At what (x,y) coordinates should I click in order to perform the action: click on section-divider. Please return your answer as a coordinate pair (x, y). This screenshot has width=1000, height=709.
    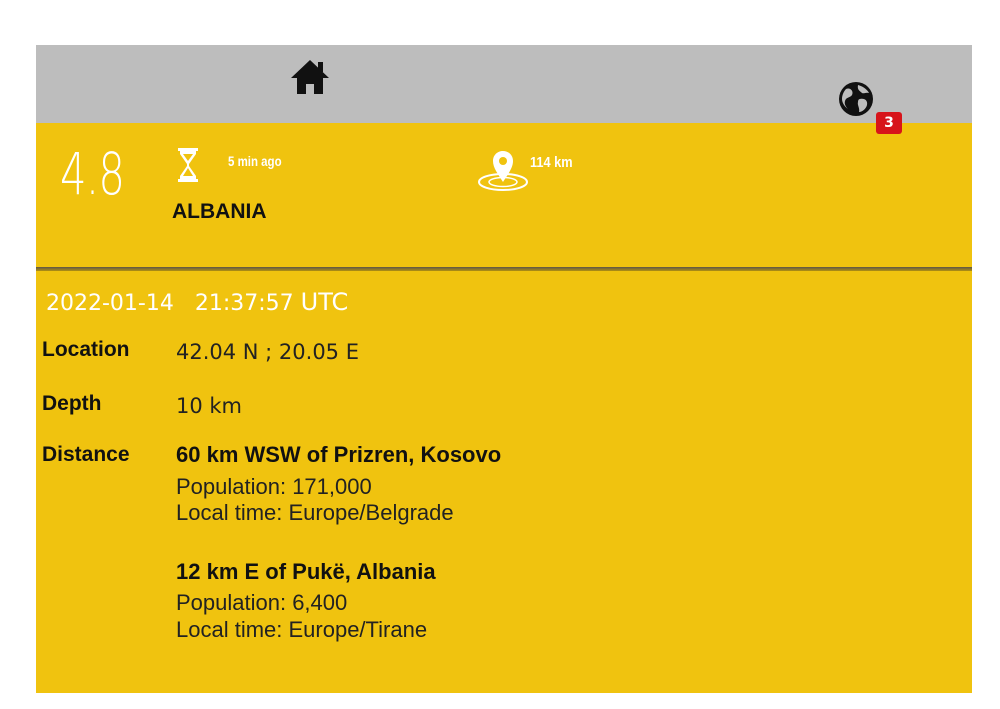
    Looking at the image, I should click on (504, 269).